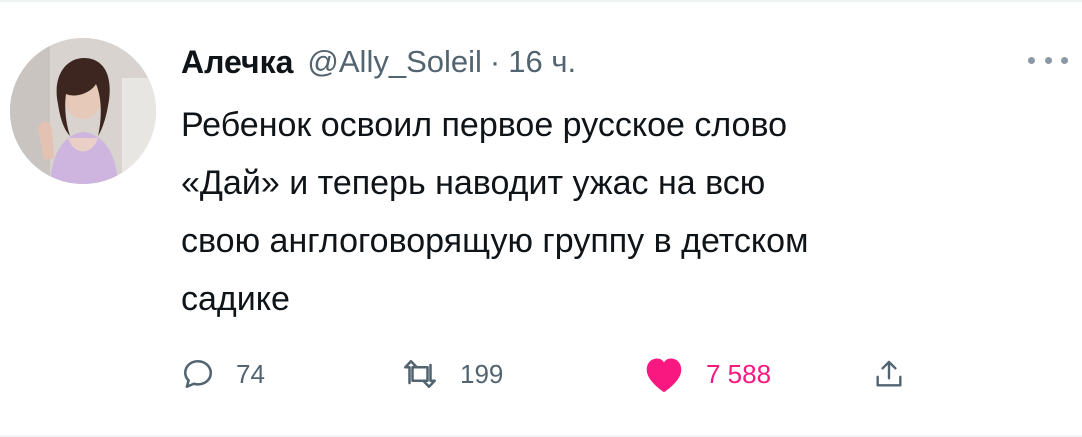  I want to click on heart-icon, so click(664, 375).